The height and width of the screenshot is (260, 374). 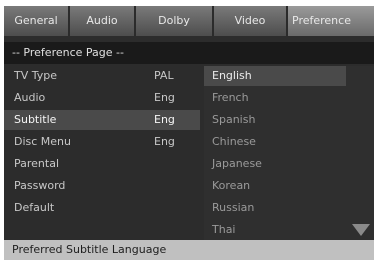 I want to click on language-label: Russian, so click(x=233, y=207).